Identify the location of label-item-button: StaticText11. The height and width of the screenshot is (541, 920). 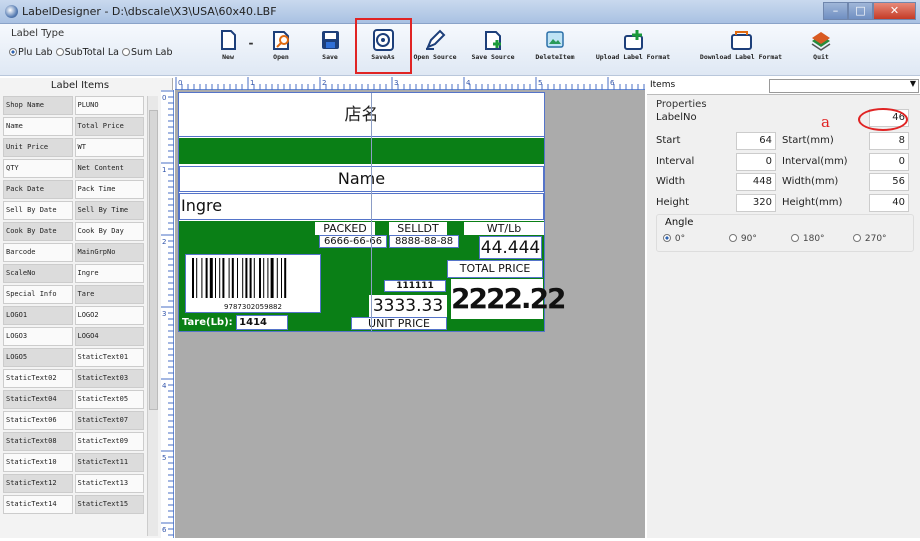
(109, 462).